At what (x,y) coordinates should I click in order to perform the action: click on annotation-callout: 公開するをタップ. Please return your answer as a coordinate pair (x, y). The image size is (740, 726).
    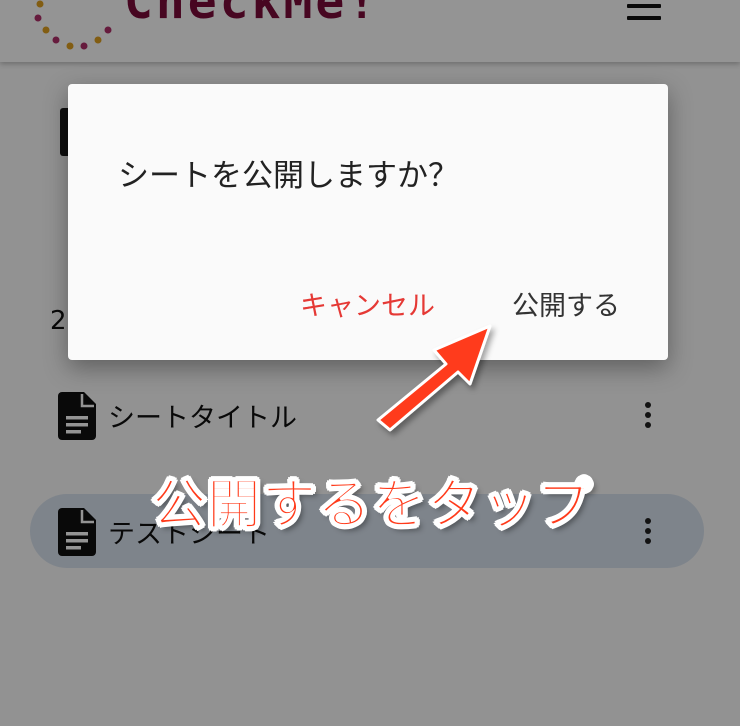
    Looking at the image, I should click on (372, 505).